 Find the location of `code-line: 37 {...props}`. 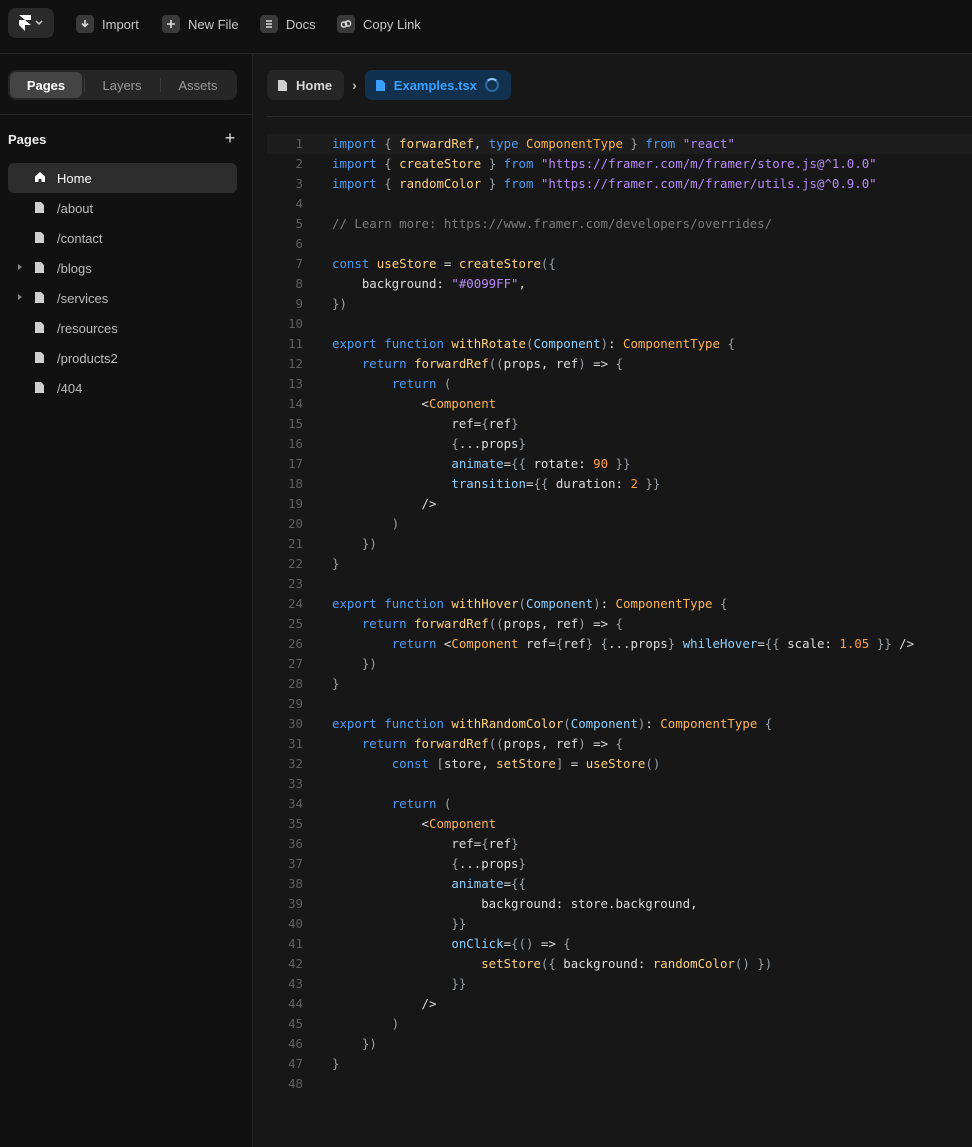

code-line: 37 {...props} is located at coordinates (619, 864).